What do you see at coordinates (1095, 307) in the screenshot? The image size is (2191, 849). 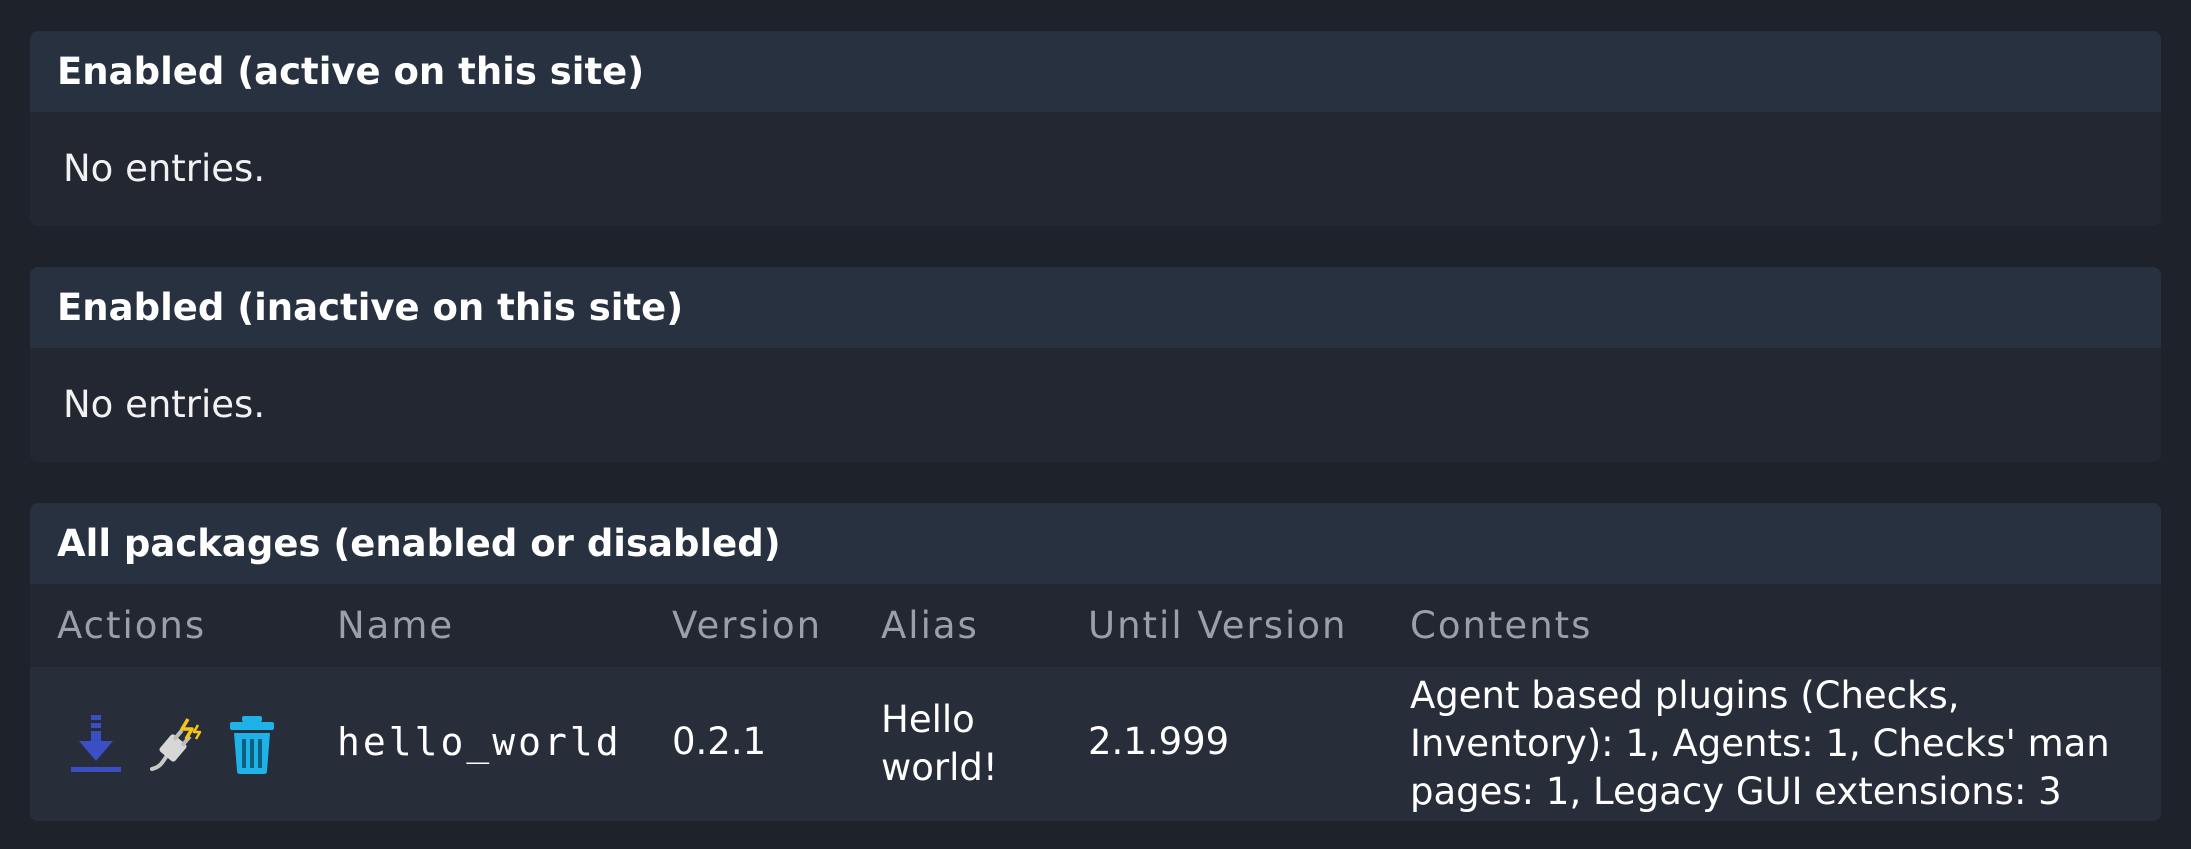 I see `panel-title: Enabled (inactive on this site)` at bounding box center [1095, 307].